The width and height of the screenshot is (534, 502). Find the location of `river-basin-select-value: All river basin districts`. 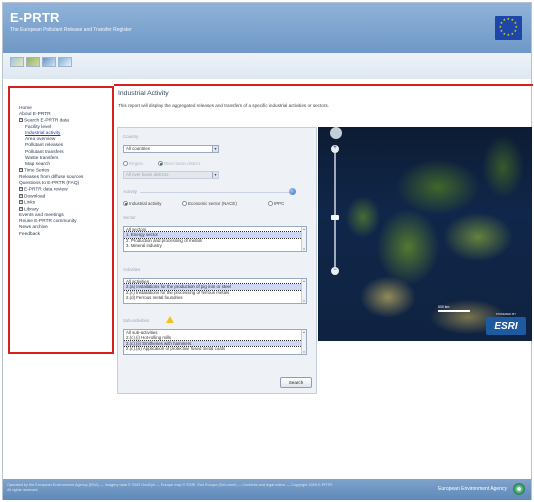

river-basin-select-value: All river basin districts is located at coordinates (147, 174).